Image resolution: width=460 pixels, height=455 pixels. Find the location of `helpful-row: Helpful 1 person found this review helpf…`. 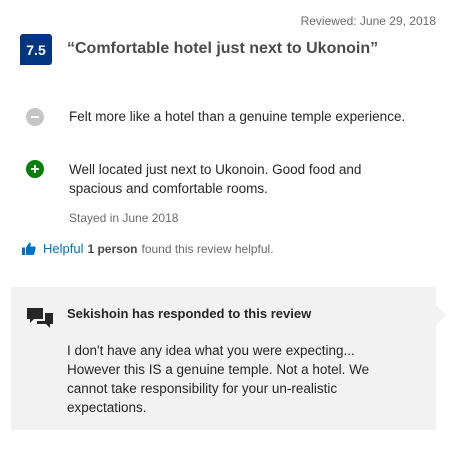

helpful-row: Helpful 1 person found this review helpf… is located at coordinates (148, 248).